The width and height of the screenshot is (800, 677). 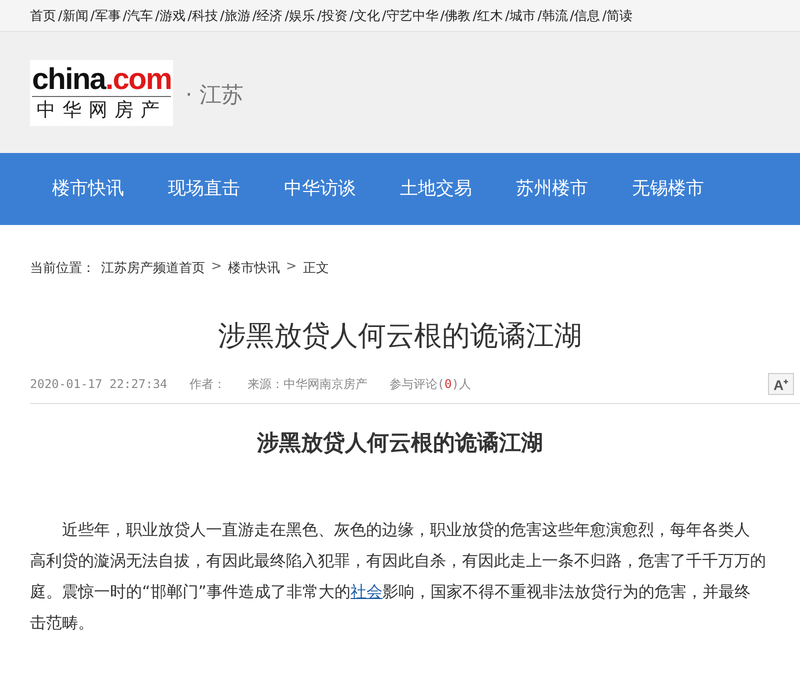 I want to click on breadcrumb-link: 江苏房产频道首页, so click(x=153, y=268).